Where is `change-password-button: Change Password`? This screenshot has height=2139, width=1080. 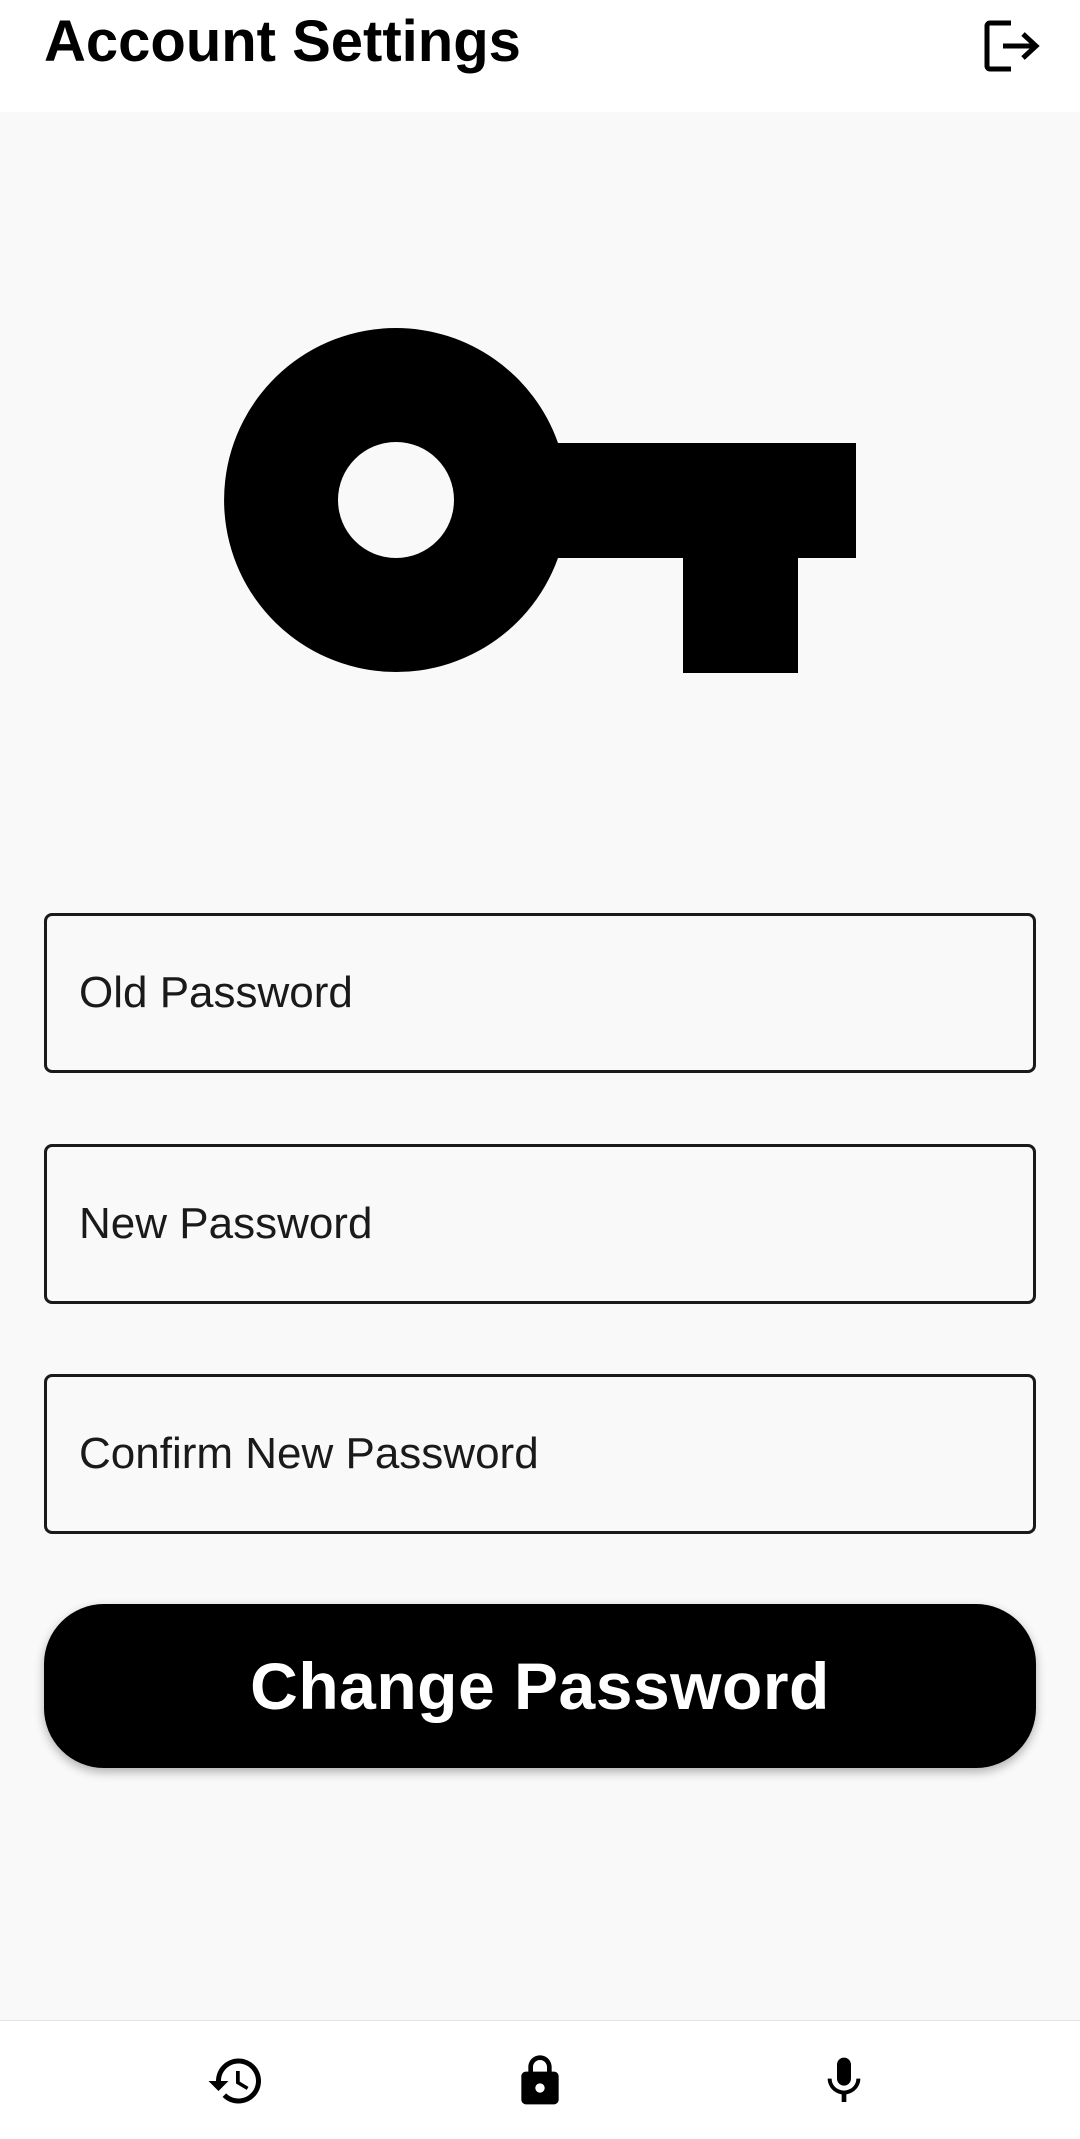 change-password-button: Change Password is located at coordinates (540, 1686).